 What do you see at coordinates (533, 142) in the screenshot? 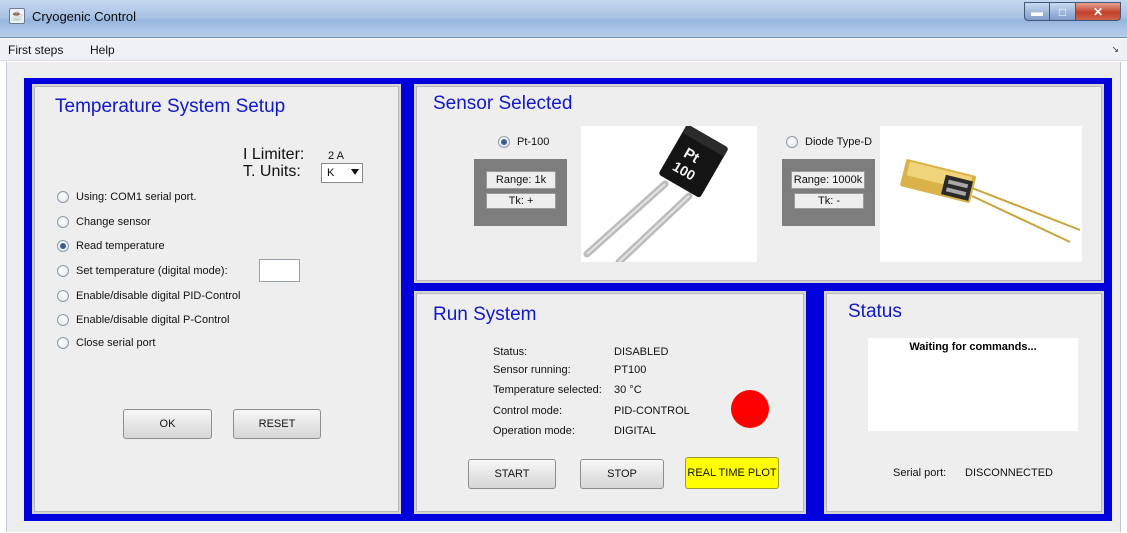
I see `sensor-pt100-label: Pt-100` at bounding box center [533, 142].